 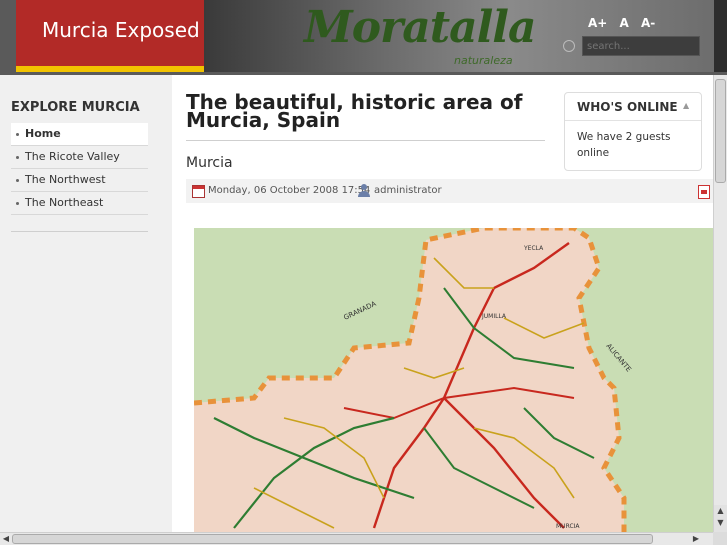 What do you see at coordinates (533, 248) in the screenshot?
I see `map-label: YECLA` at bounding box center [533, 248].